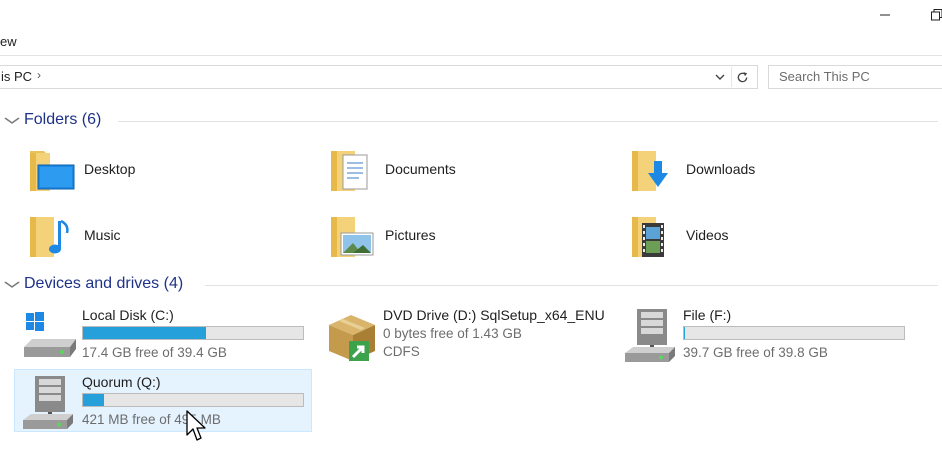 Image resolution: width=942 pixels, height=476 pixels. I want to click on drive-item-file-f: File (F:) 39.7 GB free of 39.8 GB, so click(765, 334).